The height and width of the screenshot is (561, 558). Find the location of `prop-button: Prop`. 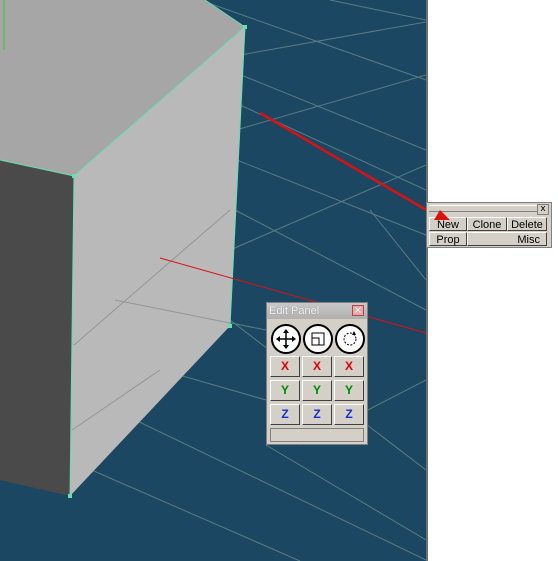

prop-button: Prop is located at coordinates (448, 239).